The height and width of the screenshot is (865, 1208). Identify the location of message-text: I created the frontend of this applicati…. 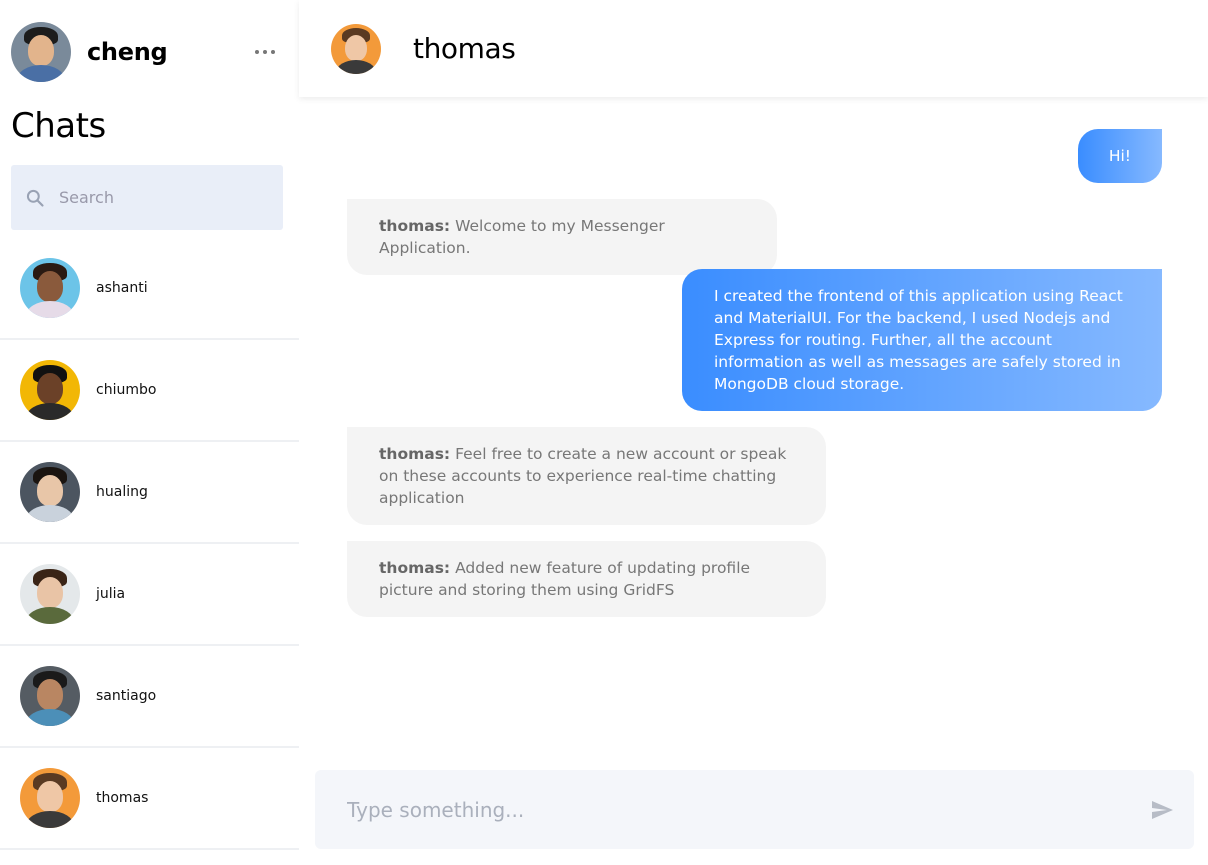
(918, 340).